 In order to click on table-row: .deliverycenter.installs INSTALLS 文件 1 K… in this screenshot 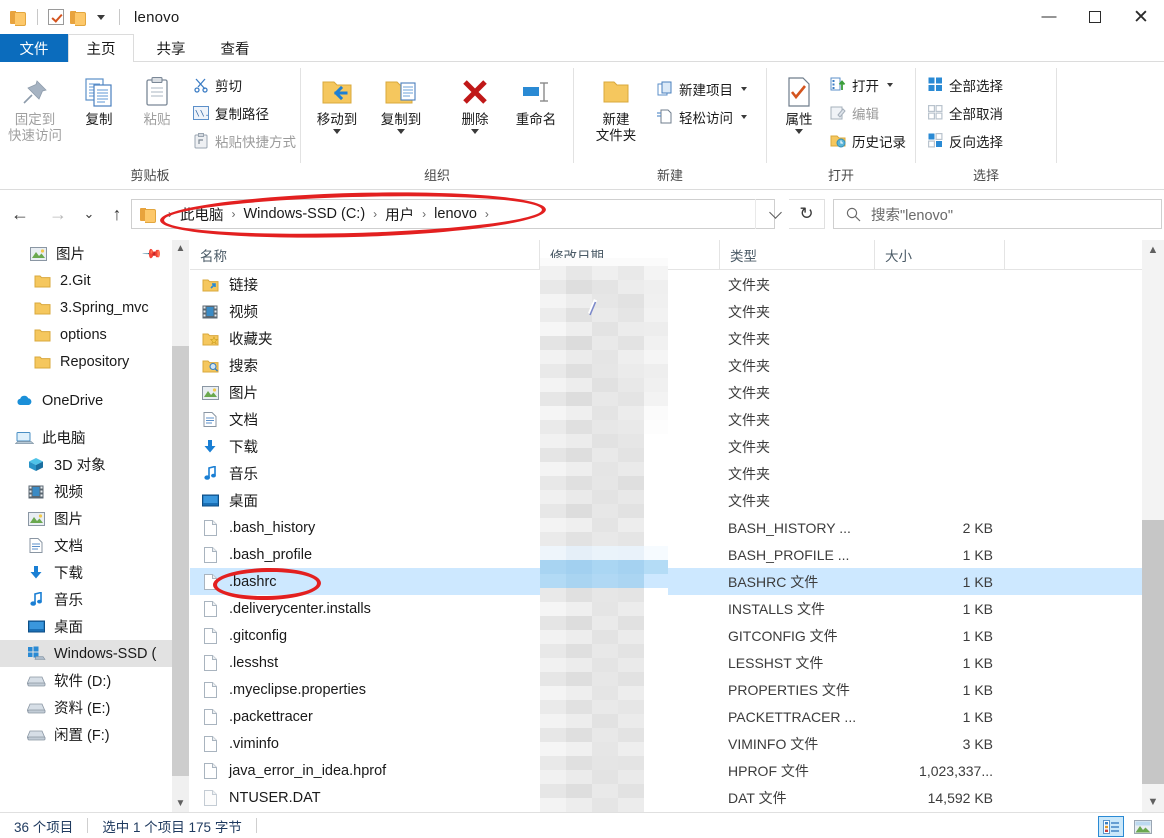, I will do `click(666, 608)`.